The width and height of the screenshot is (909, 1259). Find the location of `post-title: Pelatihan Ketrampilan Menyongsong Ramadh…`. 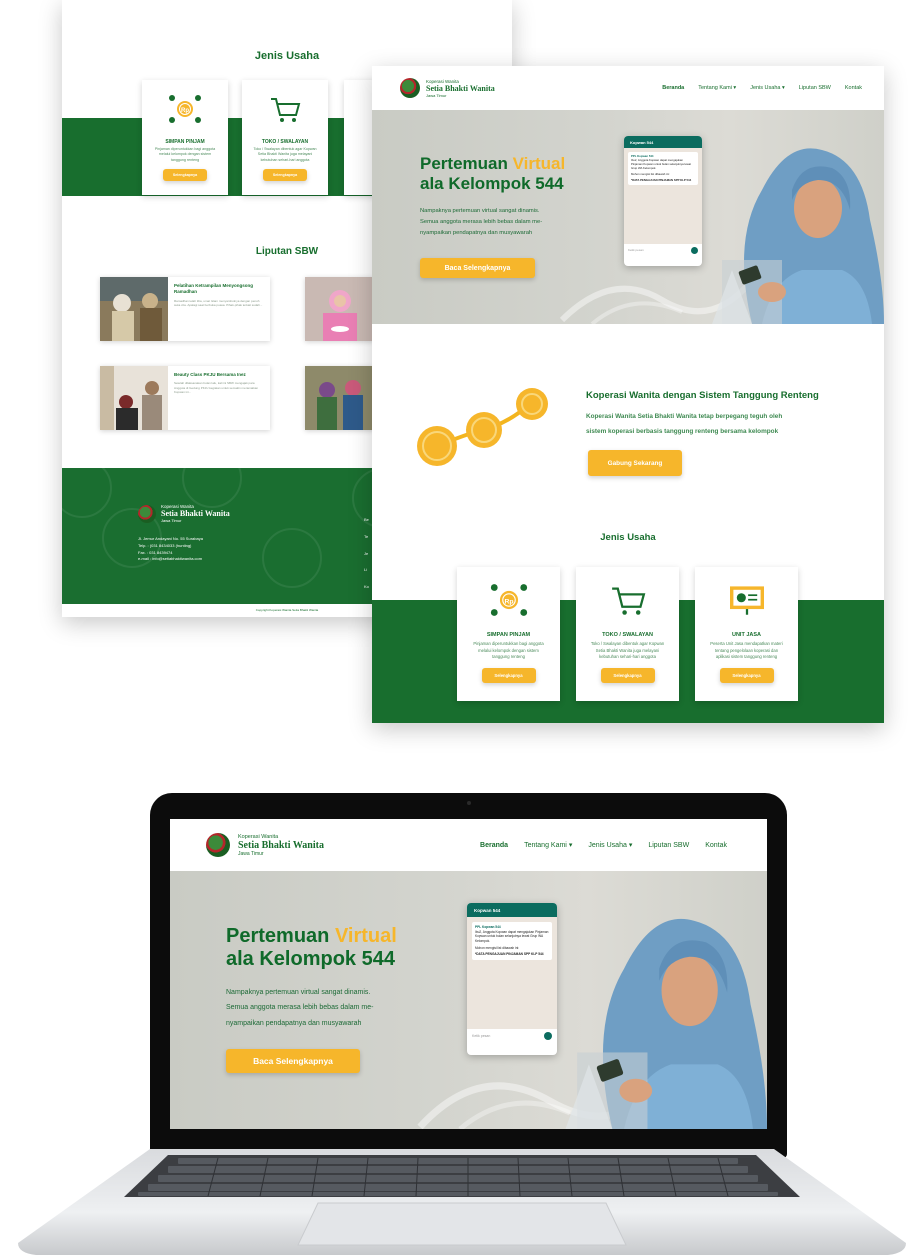

post-title: Pelatihan Ketrampilan Menyongsong Ramadh… is located at coordinates (214, 289).